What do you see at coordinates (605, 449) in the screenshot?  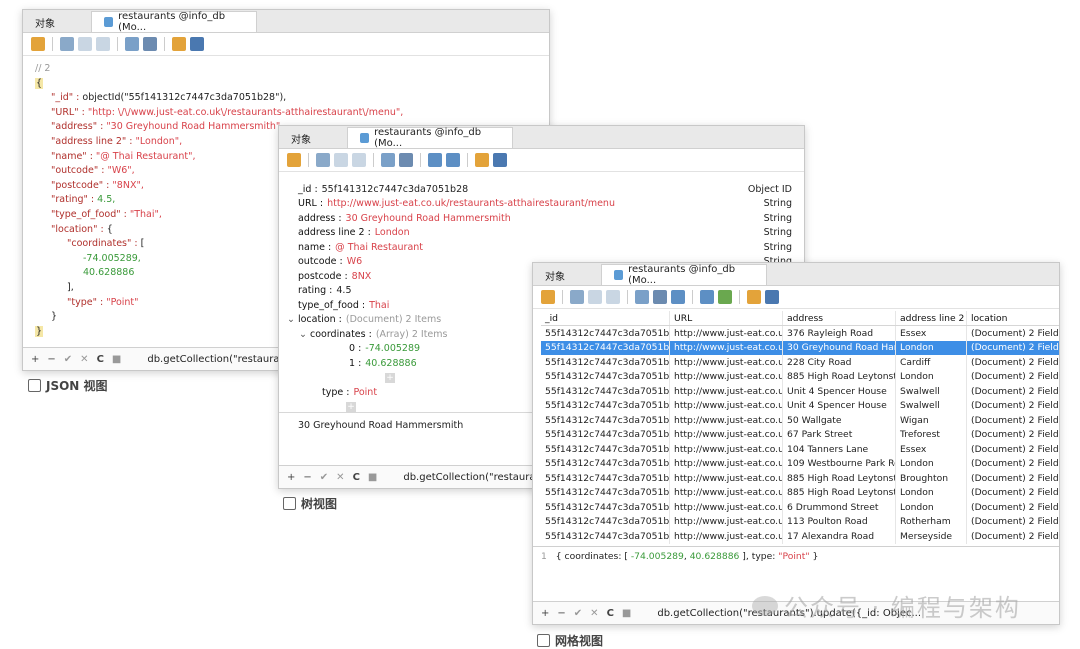 I see `table-cell: 55f14312c7447c3da7051b33` at bounding box center [605, 449].